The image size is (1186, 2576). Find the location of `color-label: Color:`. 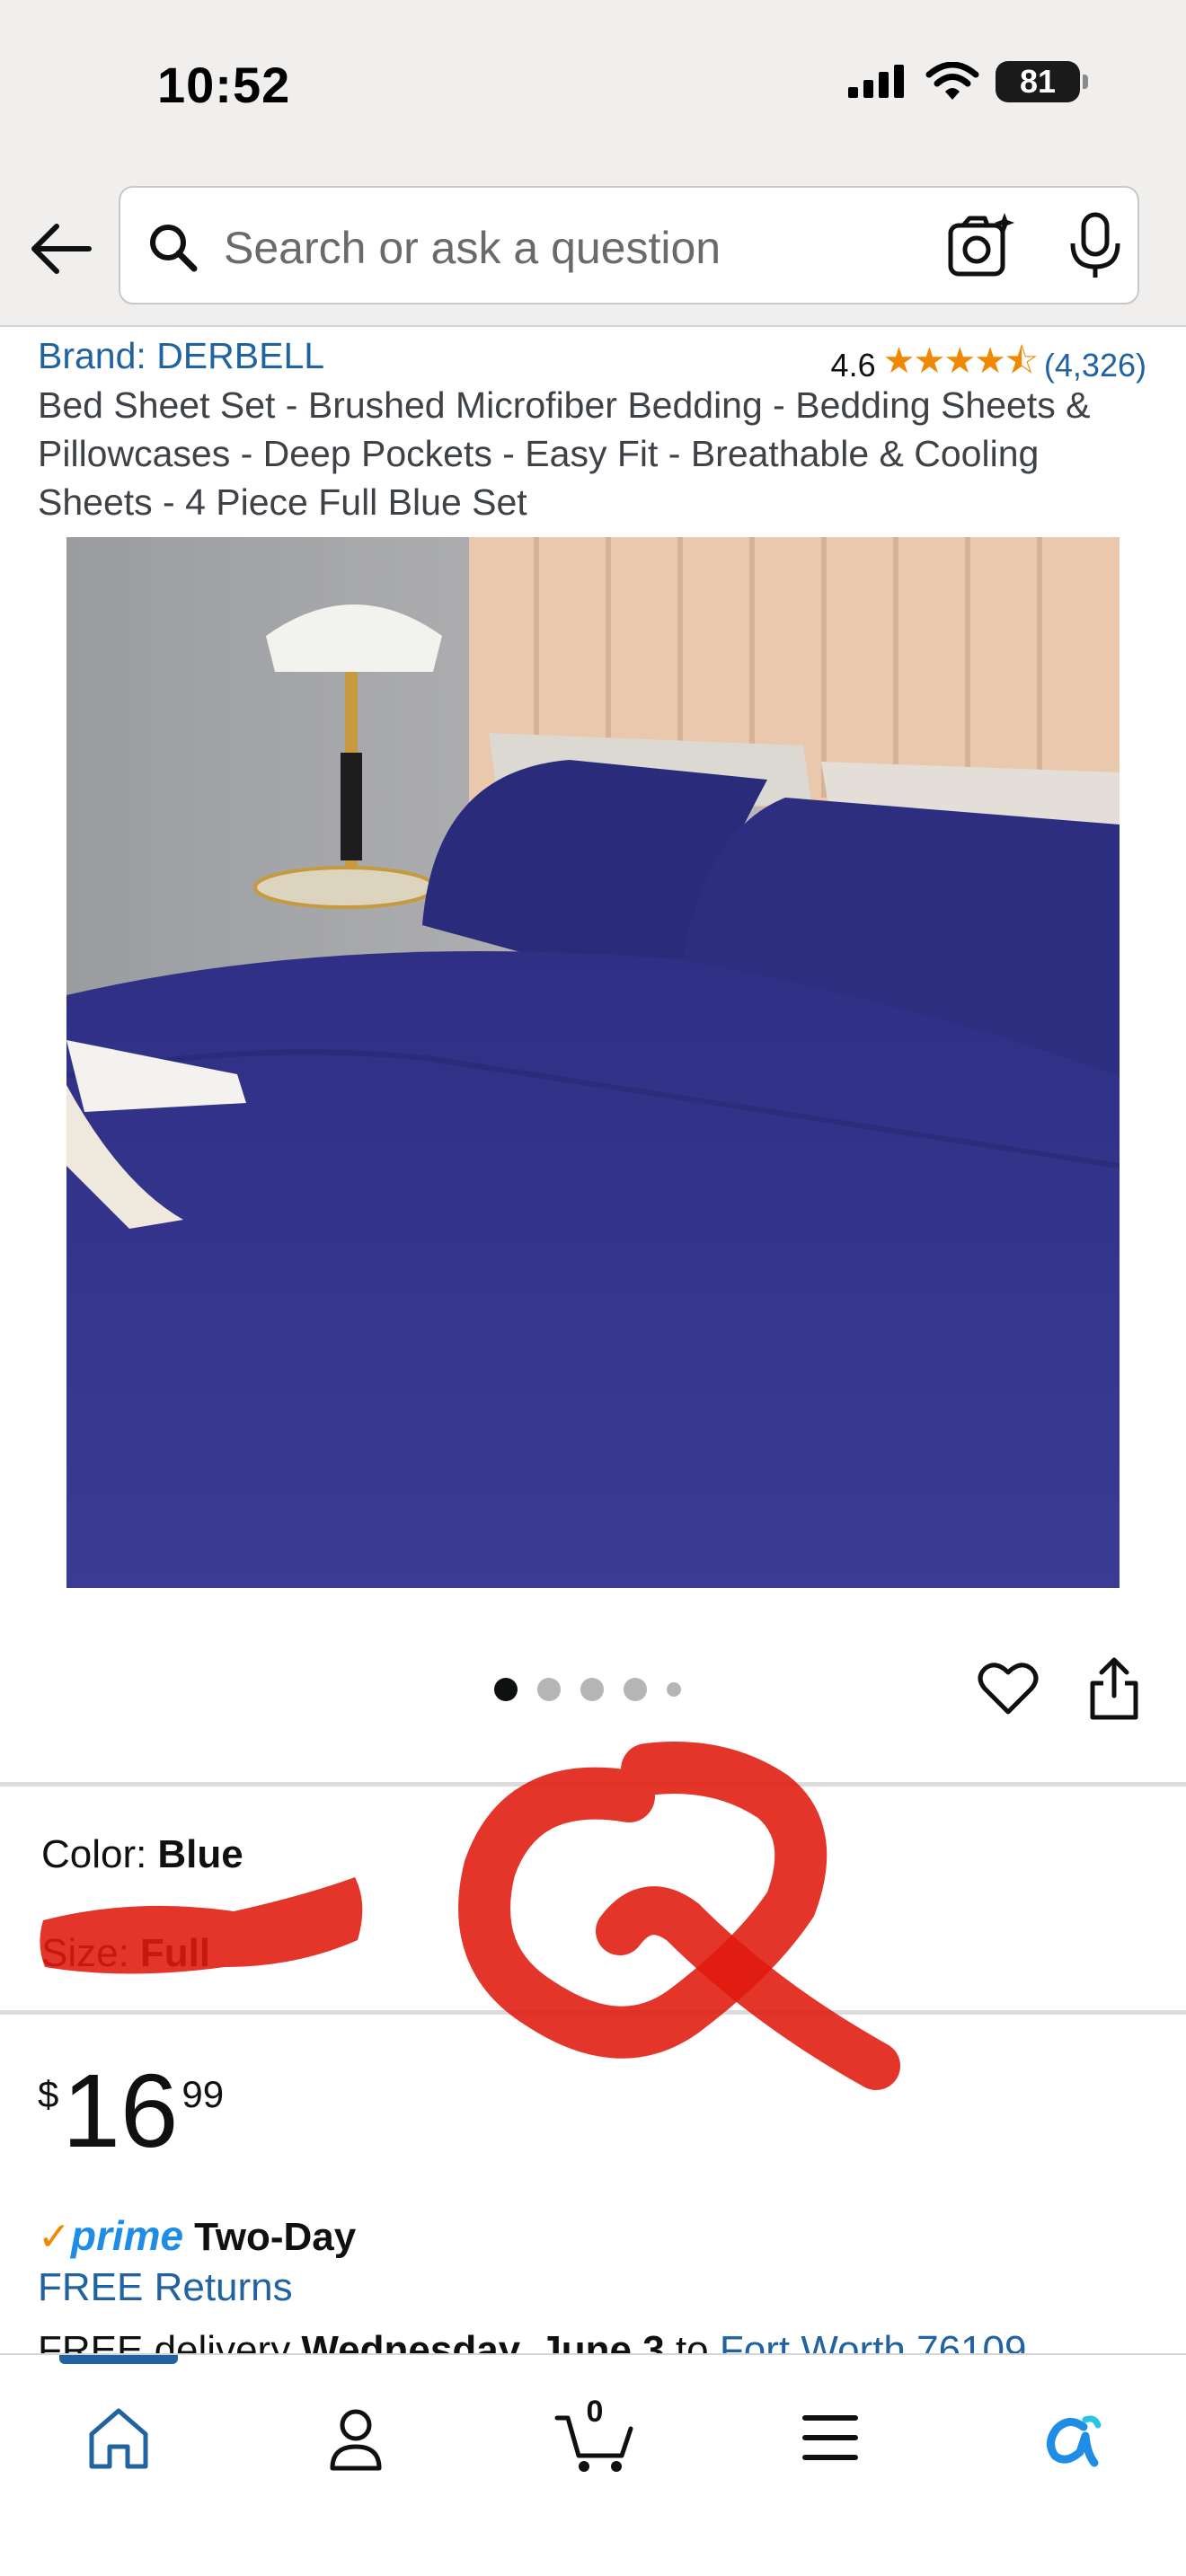

color-label: Color: is located at coordinates (94, 1854).